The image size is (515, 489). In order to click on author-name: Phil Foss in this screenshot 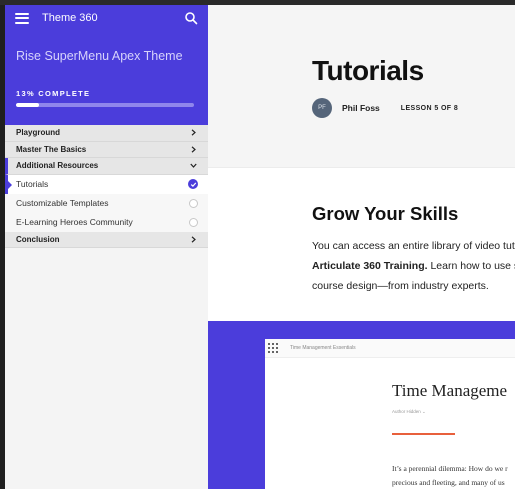, I will do `click(361, 108)`.